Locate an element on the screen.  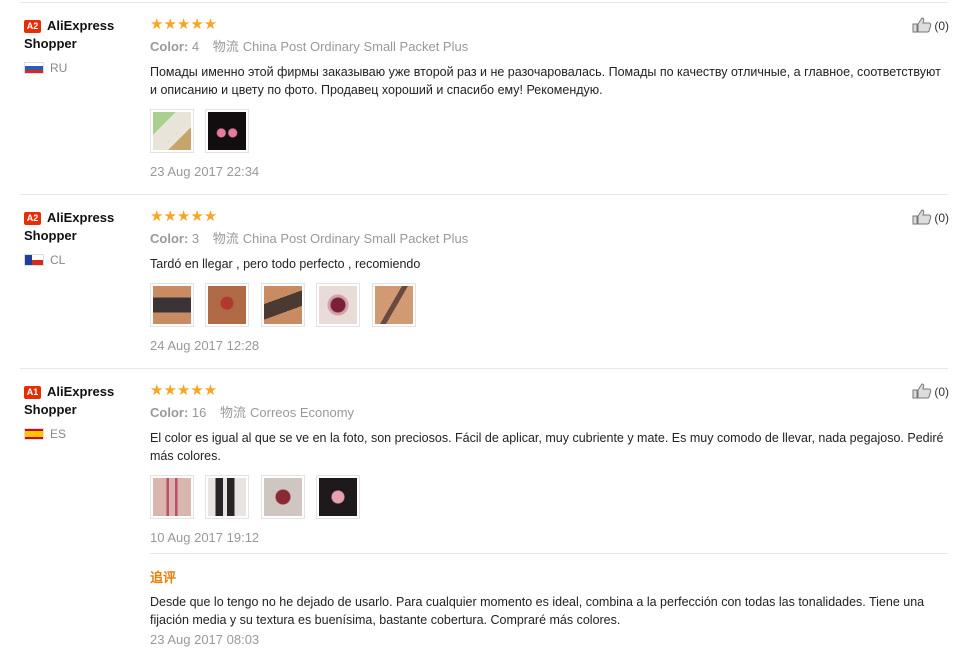
color-value: 3 is located at coordinates (195, 238).